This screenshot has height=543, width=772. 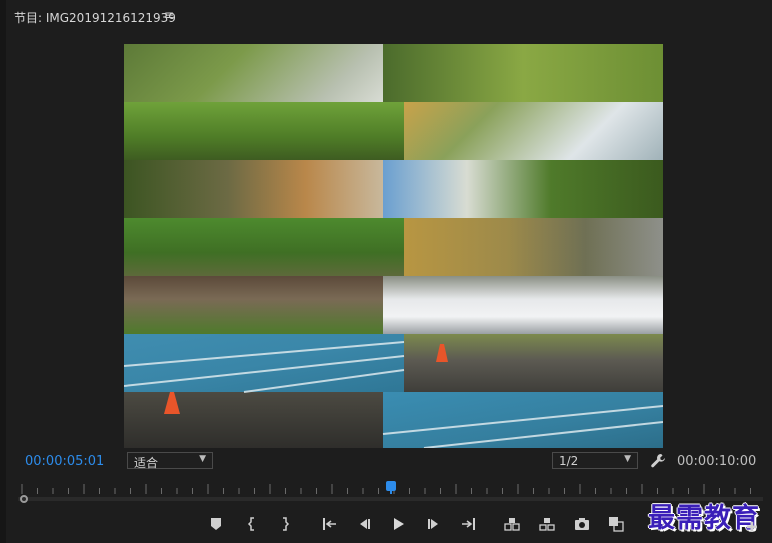 What do you see at coordinates (752, 528) in the screenshot?
I see `add-button-icon: ✚` at bounding box center [752, 528].